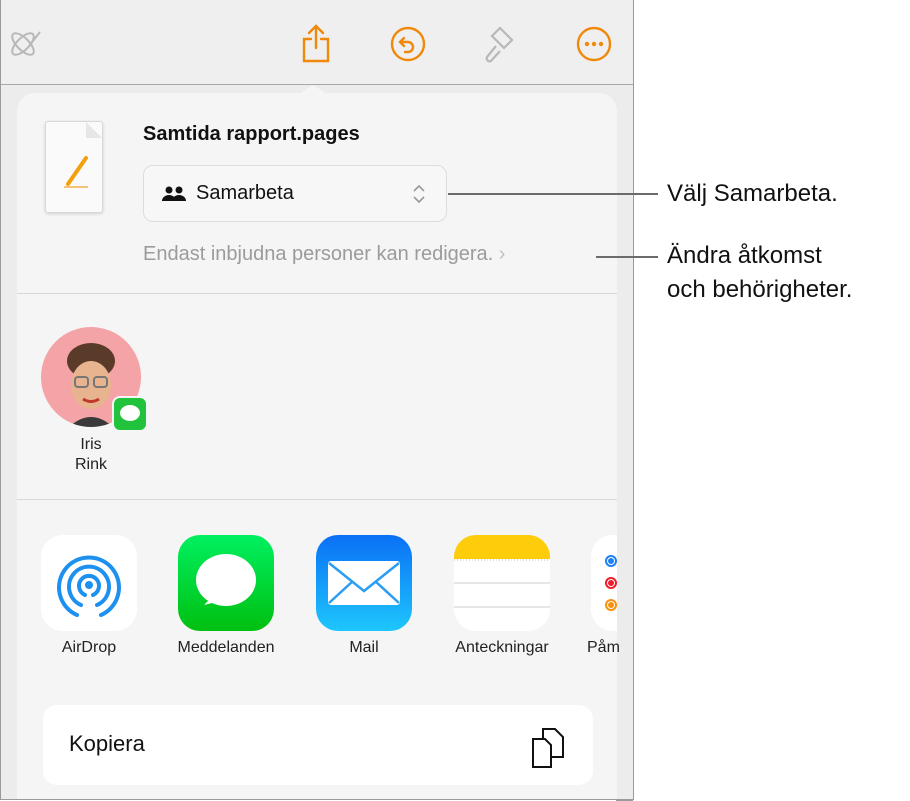  Describe the element at coordinates (89, 647) in the screenshot. I see `app-label: AirDrop` at that location.